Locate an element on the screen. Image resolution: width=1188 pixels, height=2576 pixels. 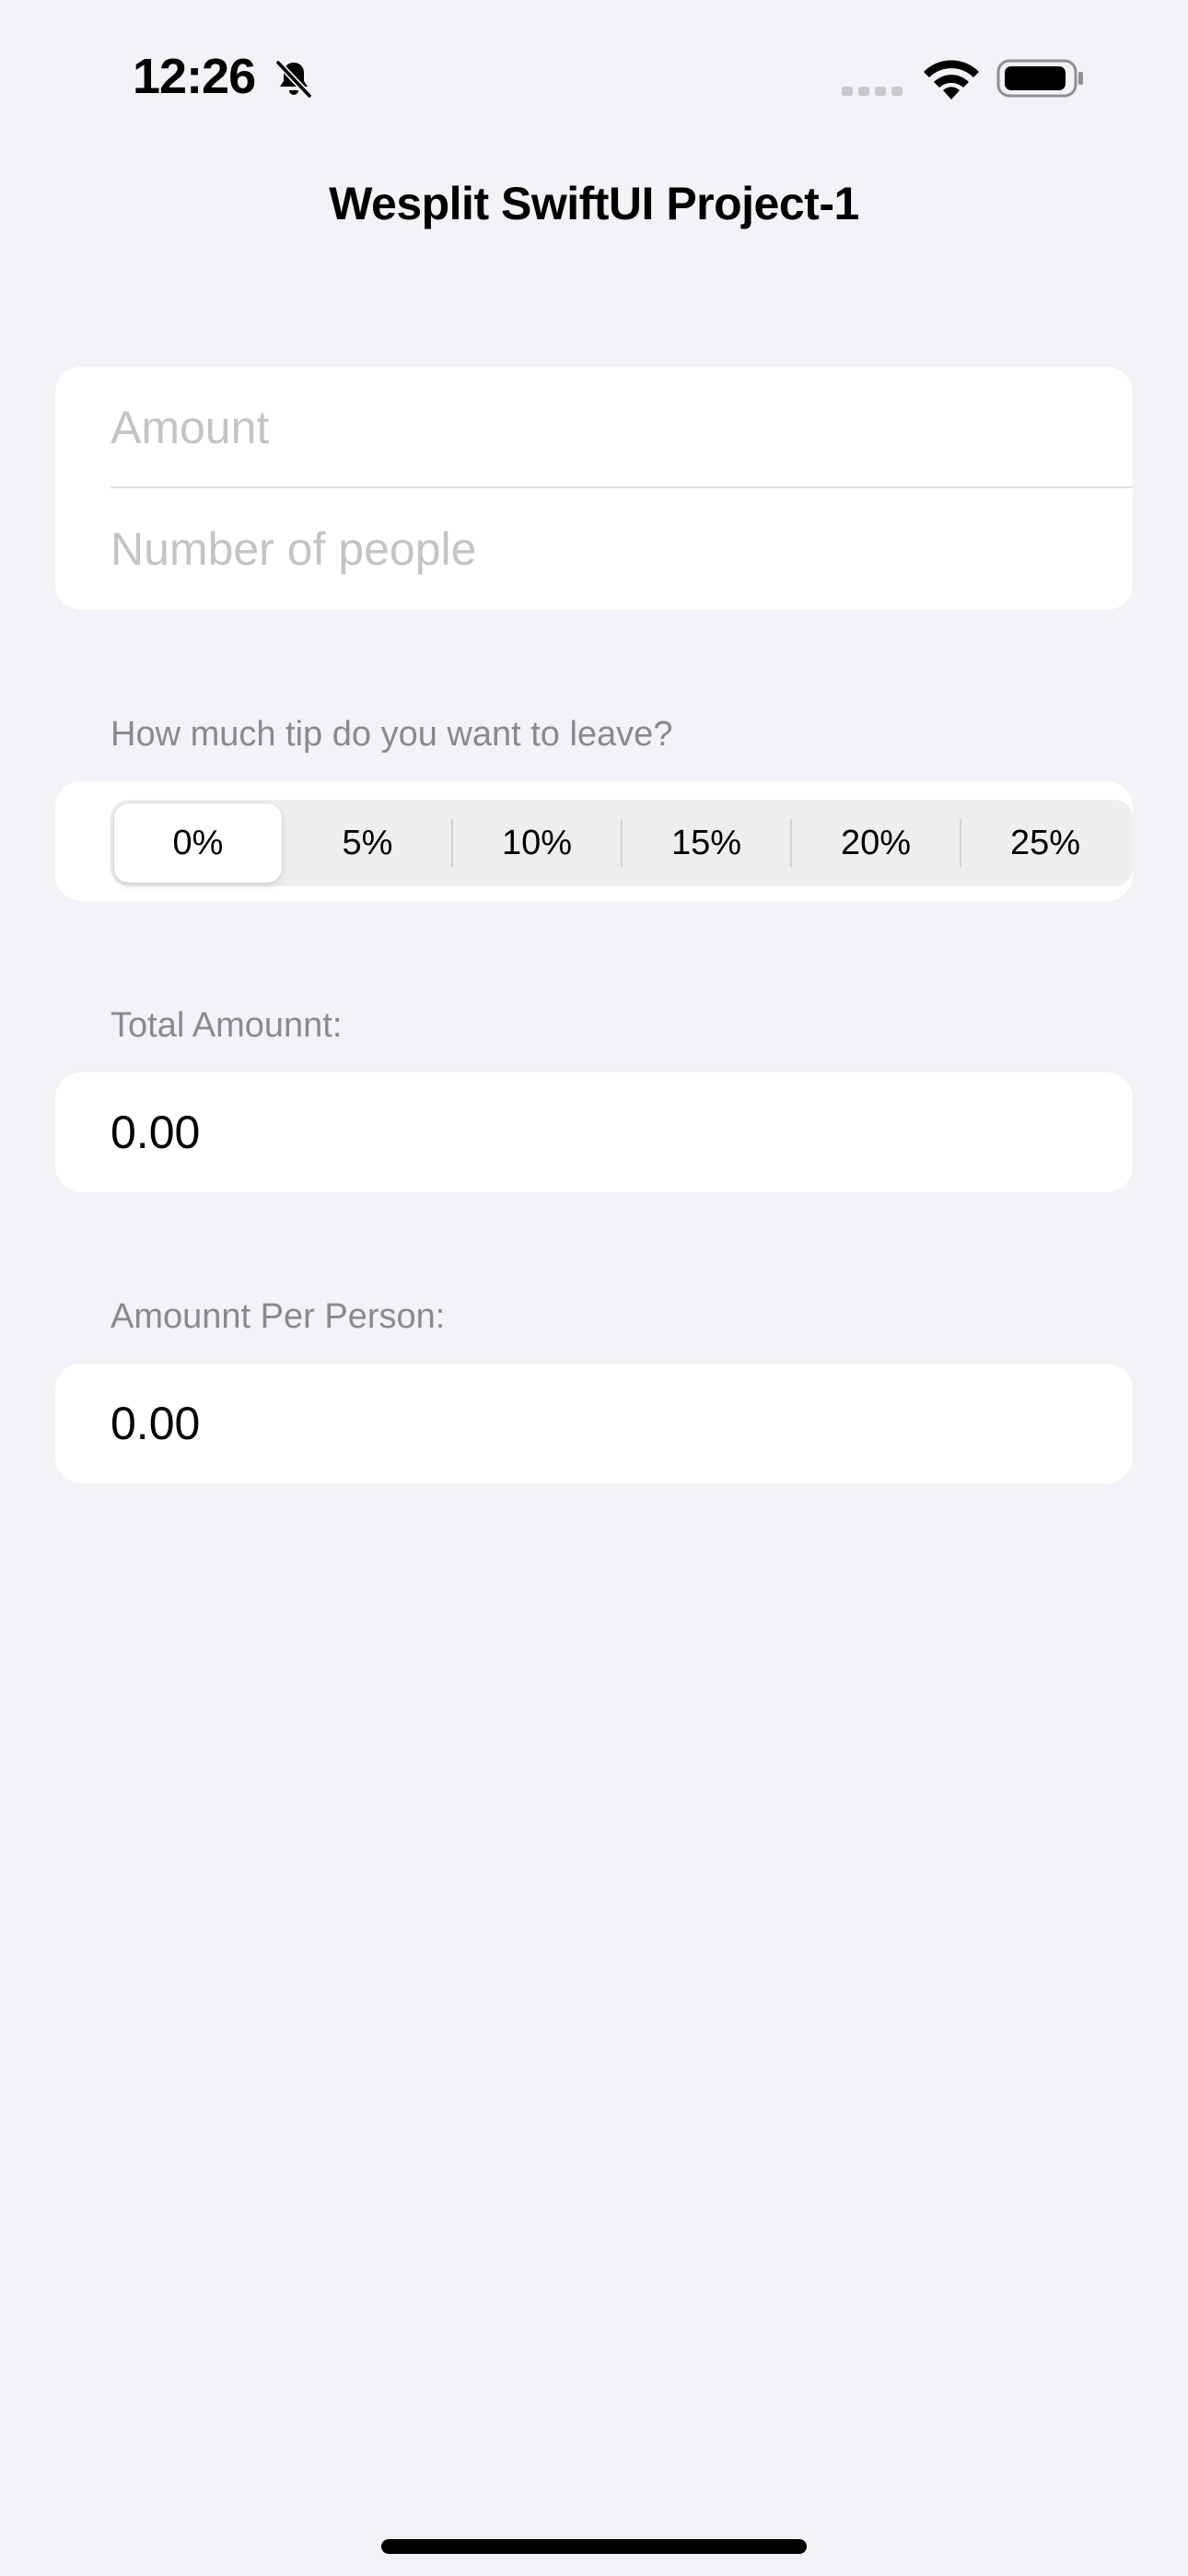
page-title: Wesplit SwiftUI Project-1 is located at coordinates (594, 203).